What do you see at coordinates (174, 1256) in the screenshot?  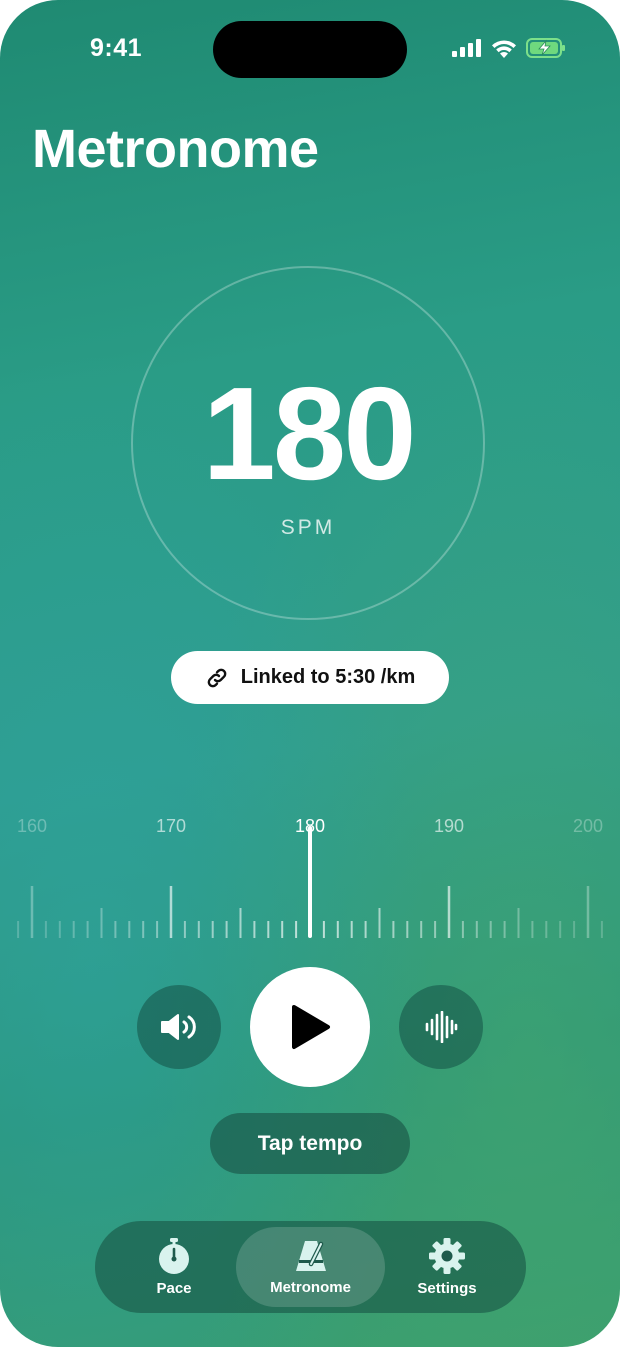 I see `stopwatch-icon` at bounding box center [174, 1256].